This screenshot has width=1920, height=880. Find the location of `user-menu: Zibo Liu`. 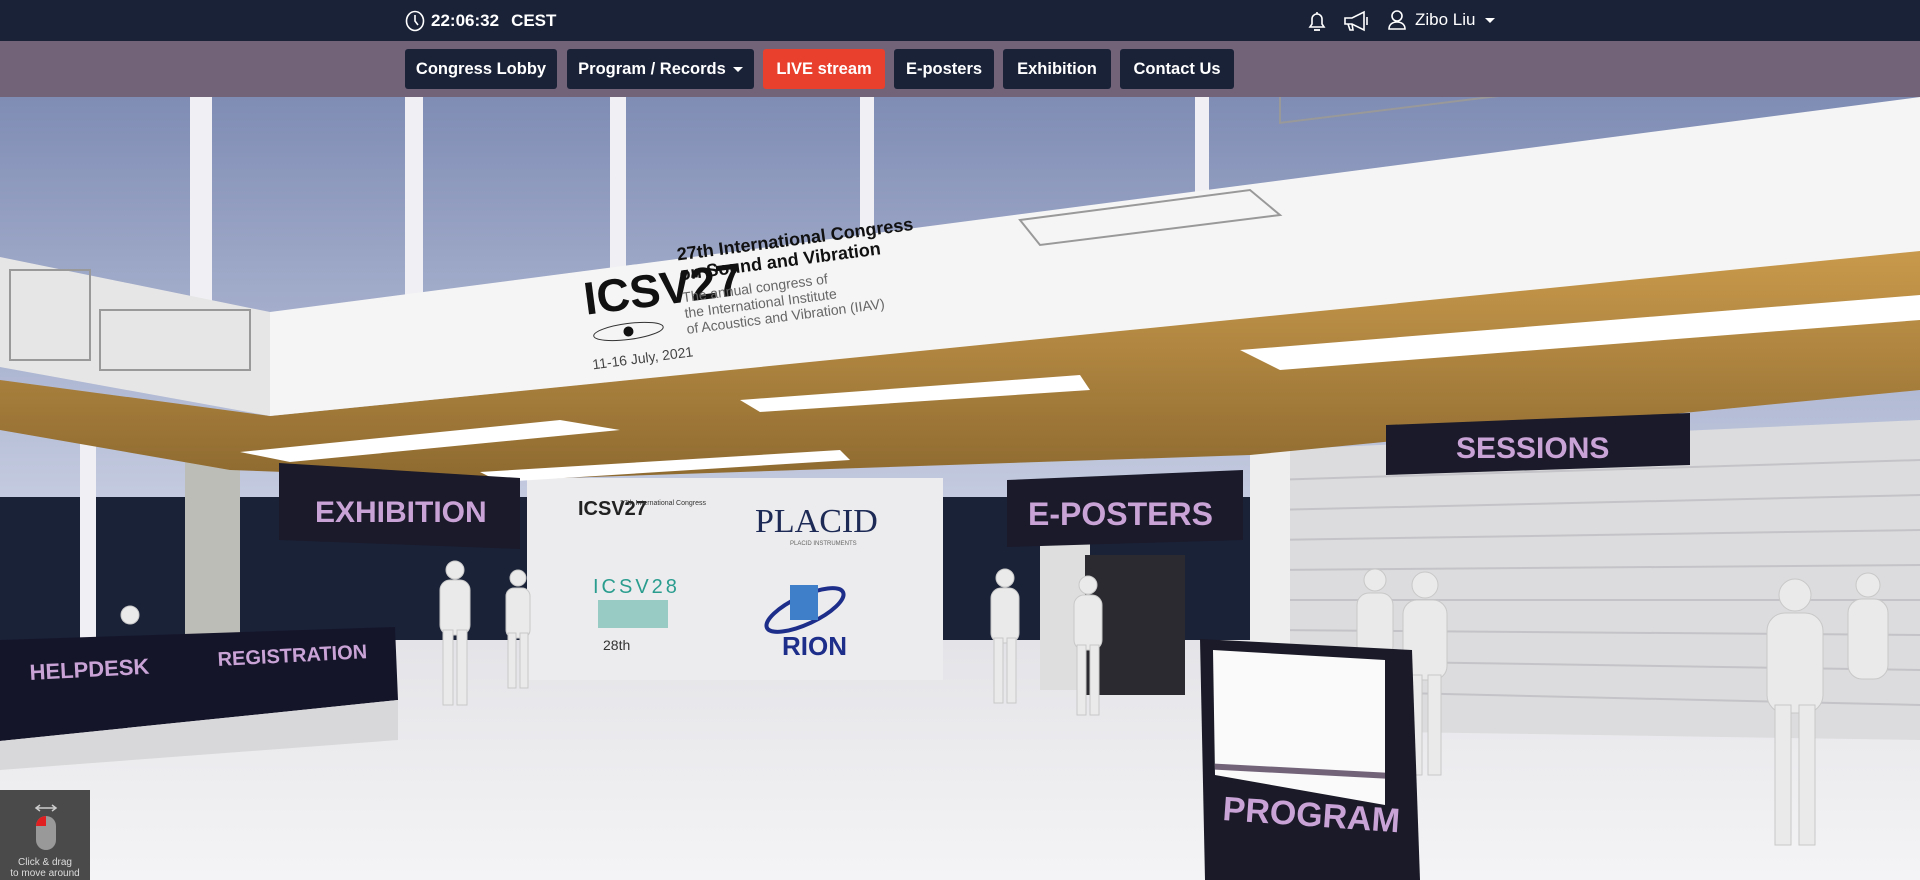

user-menu: Zibo Liu is located at coordinates (1441, 20).